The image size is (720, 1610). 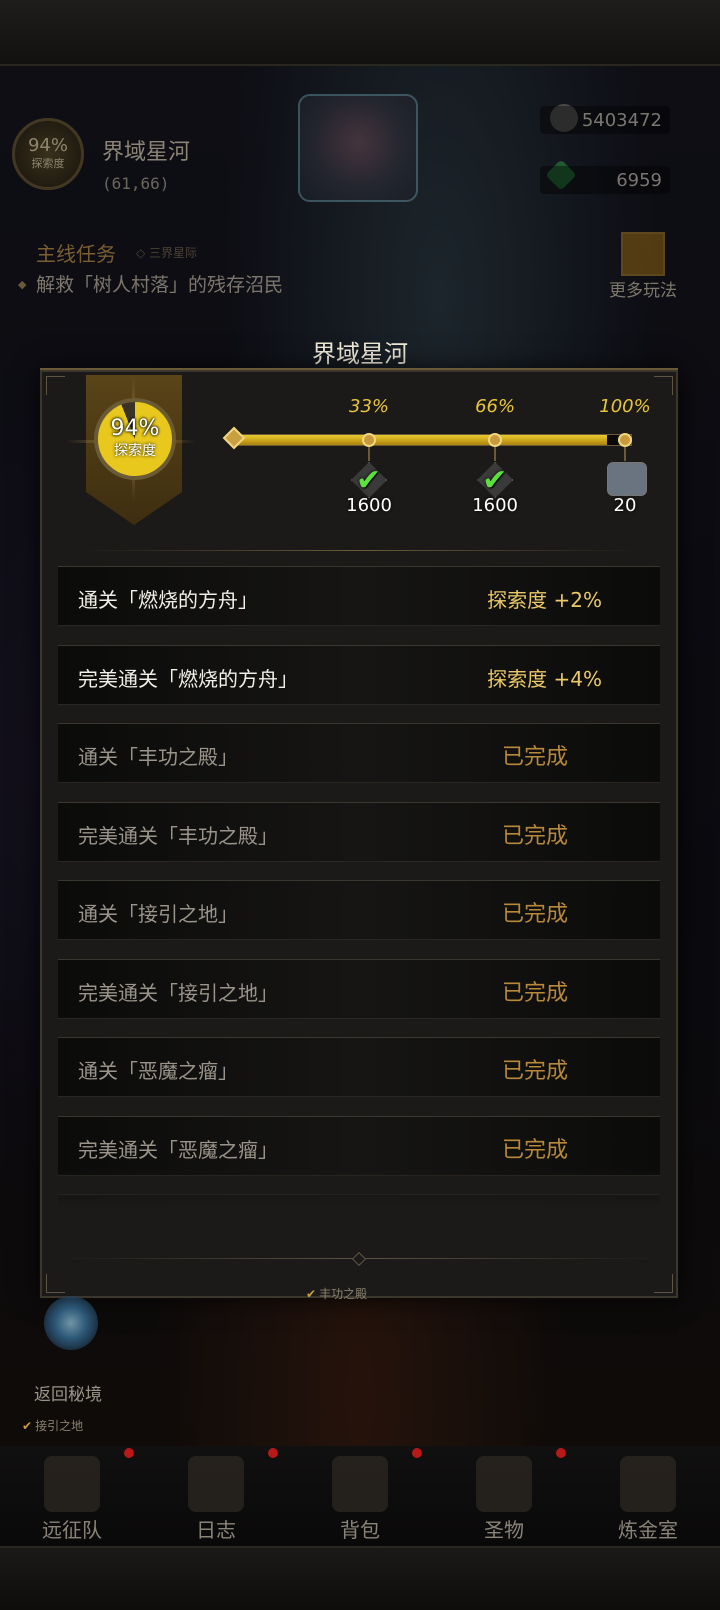 What do you see at coordinates (76, 252) in the screenshot?
I see `main-quest-title: 主线任务` at bounding box center [76, 252].